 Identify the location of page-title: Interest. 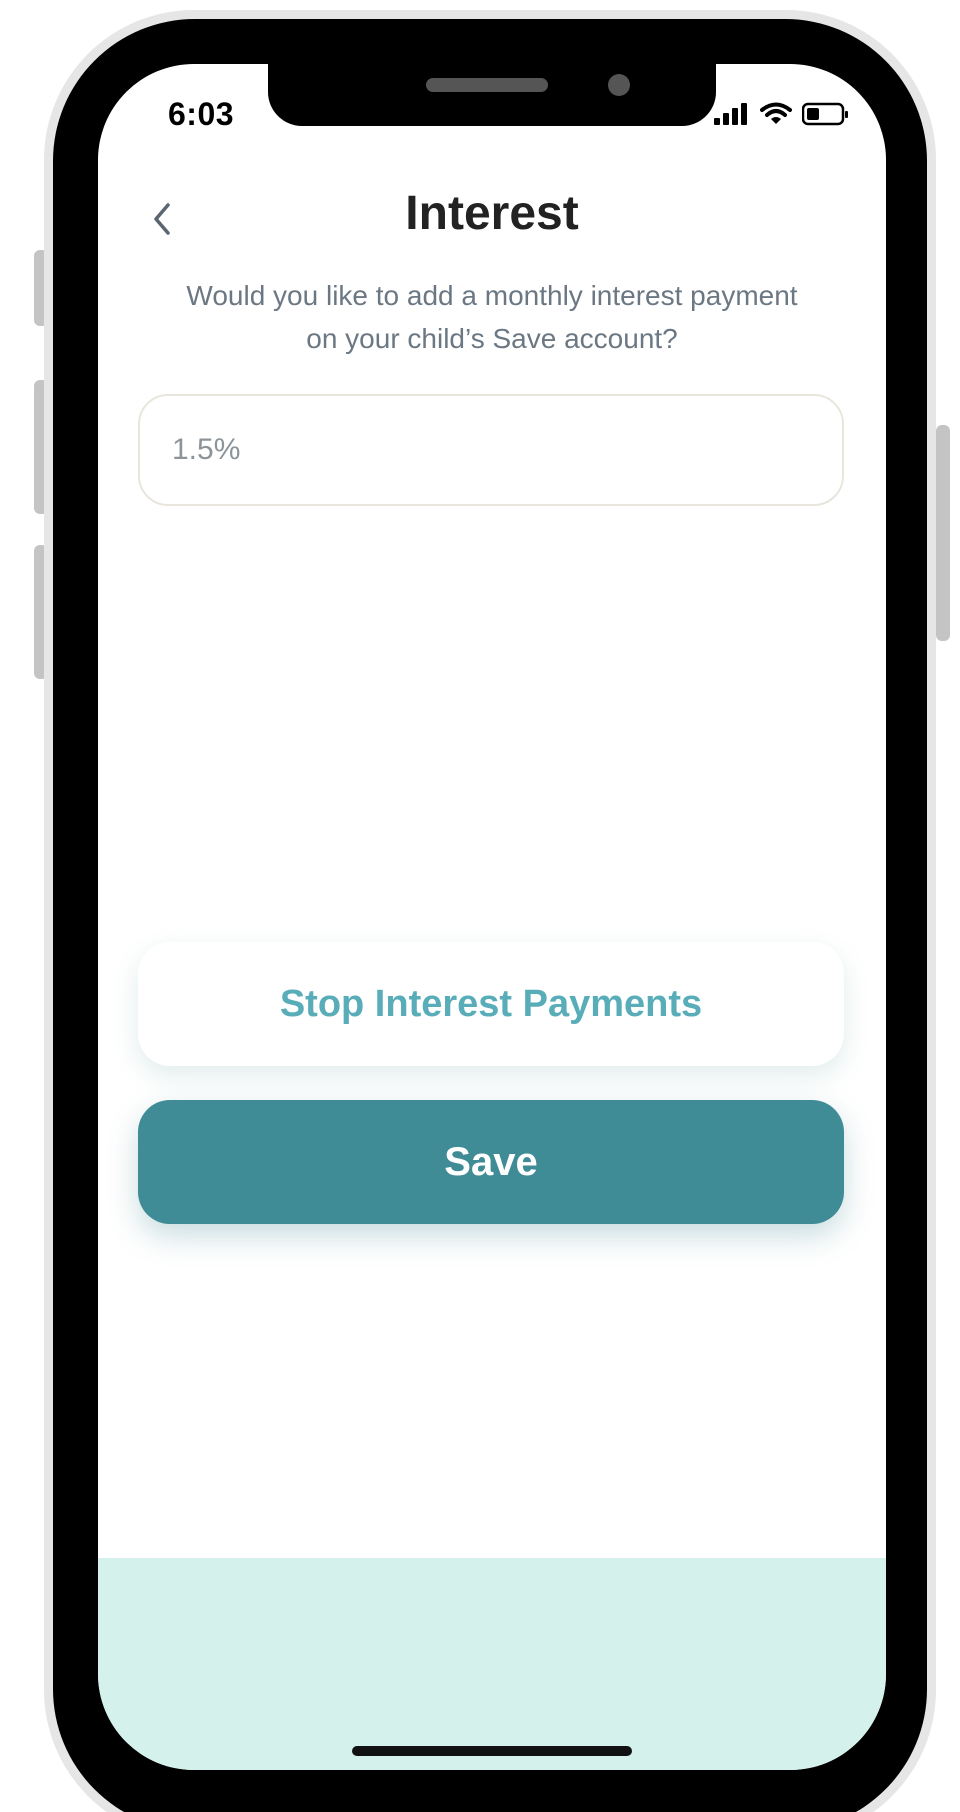
(492, 213).